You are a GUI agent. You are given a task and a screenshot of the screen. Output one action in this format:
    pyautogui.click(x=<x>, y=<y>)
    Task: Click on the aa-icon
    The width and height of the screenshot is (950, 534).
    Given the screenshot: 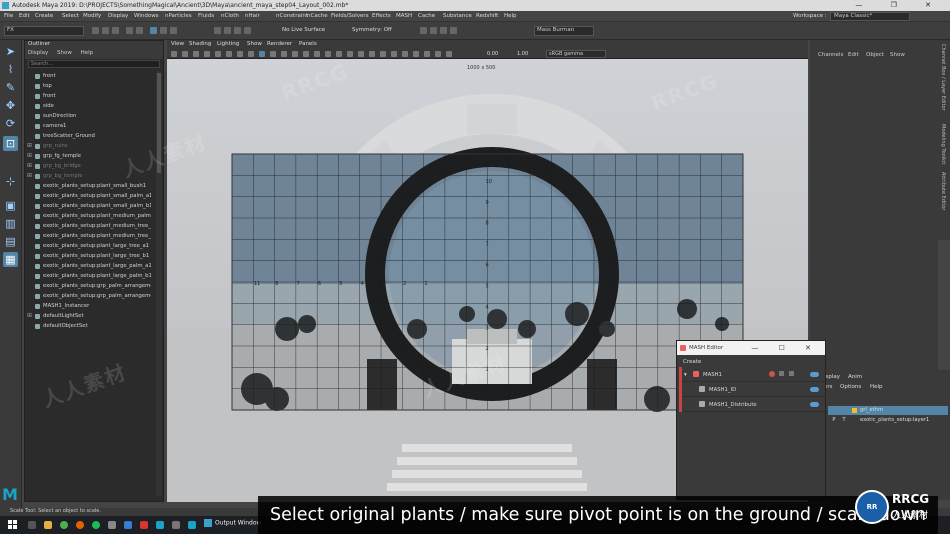 What is the action you would take?
    pyautogui.click(x=405, y=54)
    